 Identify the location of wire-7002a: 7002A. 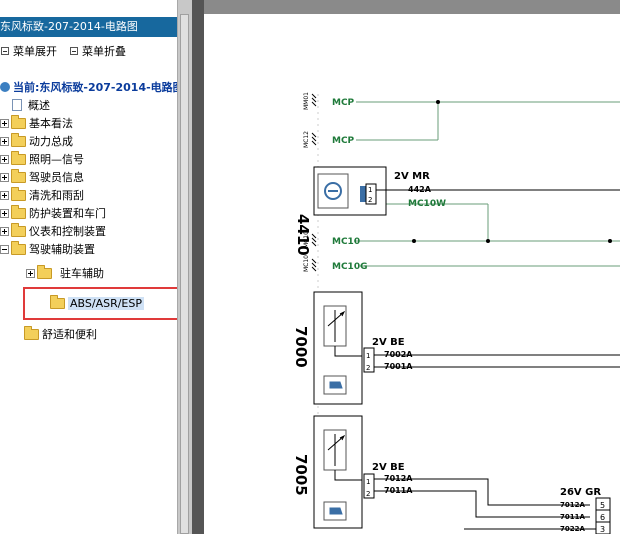
(398, 354).